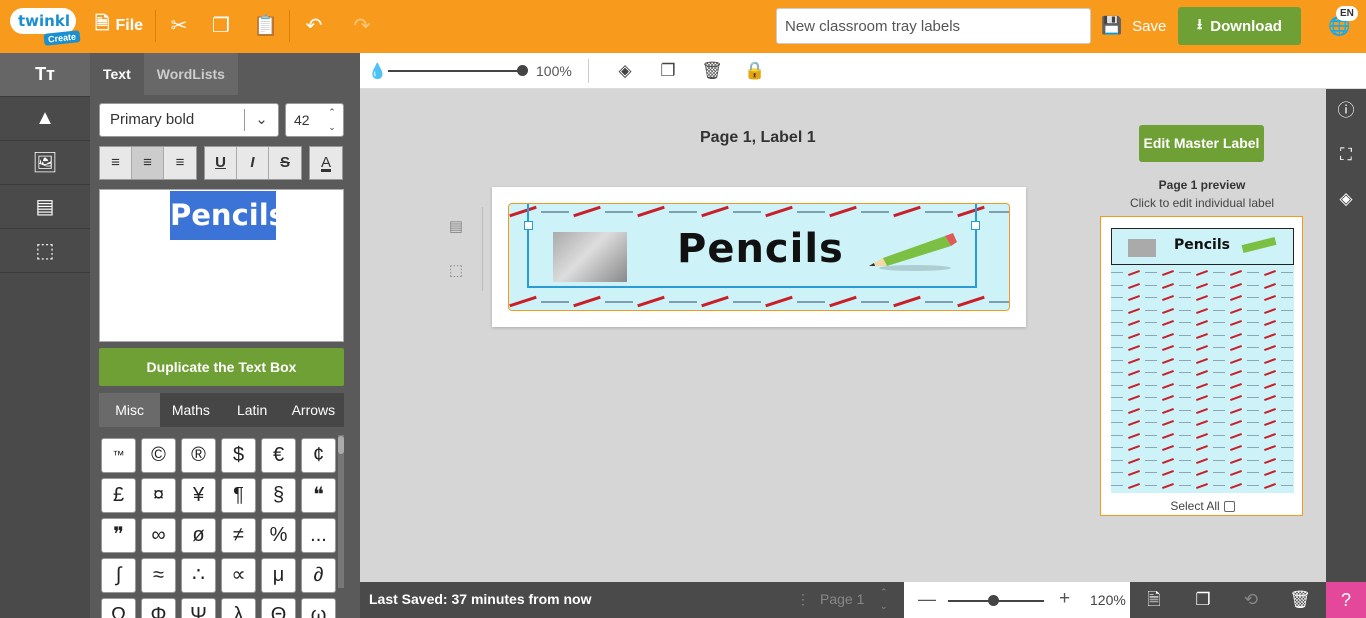 This screenshot has width=1366, height=618. What do you see at coordinates (755, 71) in the screenshot?
I see `lock-icon: 🔒` at bounding box center [755, 71].